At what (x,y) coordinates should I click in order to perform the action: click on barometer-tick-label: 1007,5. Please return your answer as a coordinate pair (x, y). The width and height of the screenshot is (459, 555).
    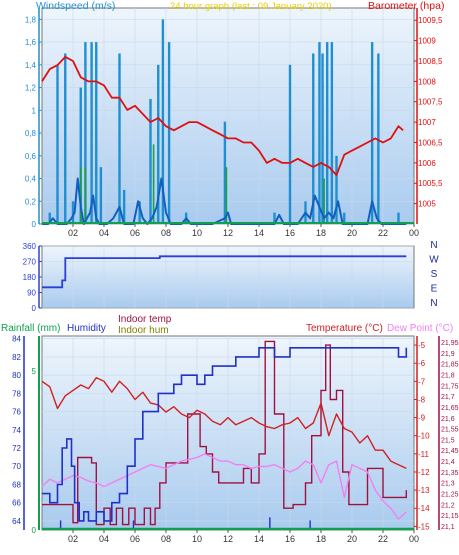
    Looking at the image, I should click on (430, 102).